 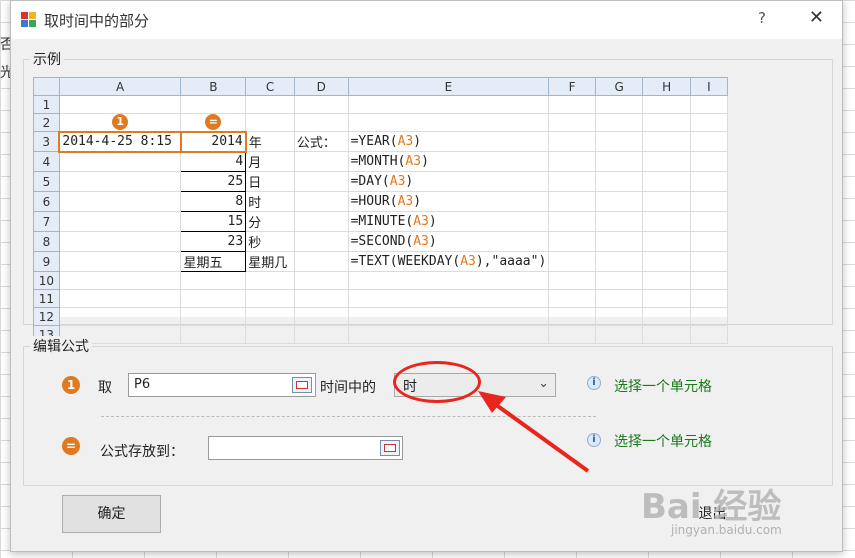 What do you see at coordinates (46, 241) in the screenshot?
I see `row-header: 8` at bounding box center [46, 241].